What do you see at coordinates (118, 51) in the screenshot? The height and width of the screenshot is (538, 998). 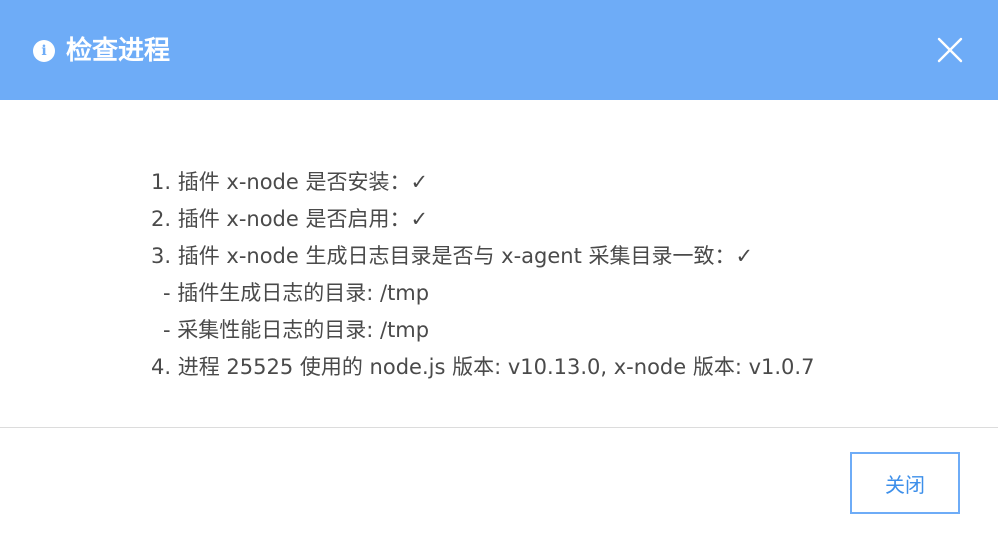 I see `dialog-title: 检查进程` at bounding box center [118, 51].